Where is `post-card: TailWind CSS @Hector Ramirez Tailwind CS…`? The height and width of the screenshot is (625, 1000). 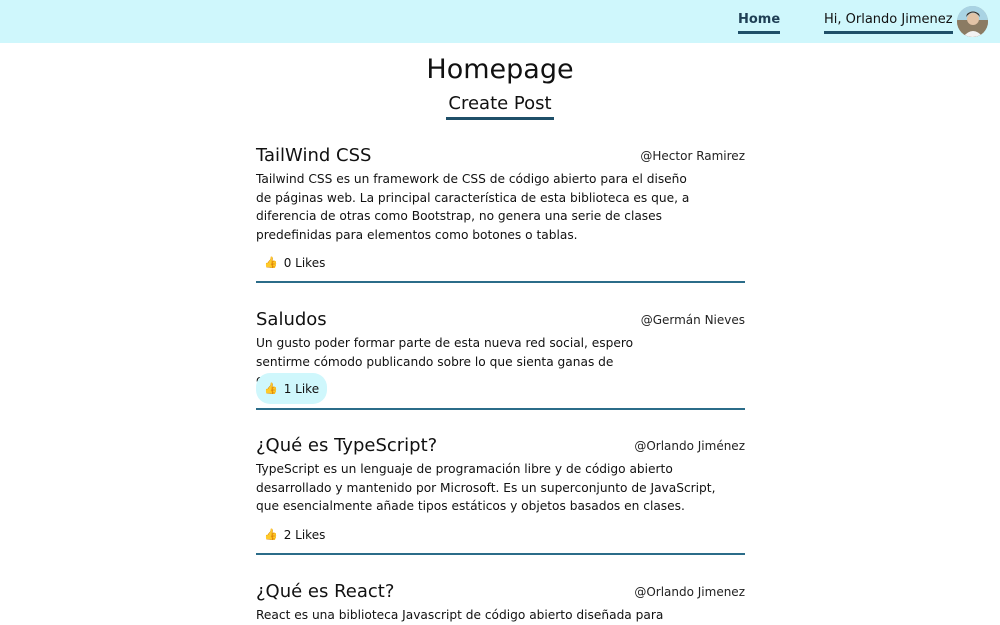 post-card: TailWind CSS @Hector Ramirez Tailwind CS… is located at coordinates (500, 214).